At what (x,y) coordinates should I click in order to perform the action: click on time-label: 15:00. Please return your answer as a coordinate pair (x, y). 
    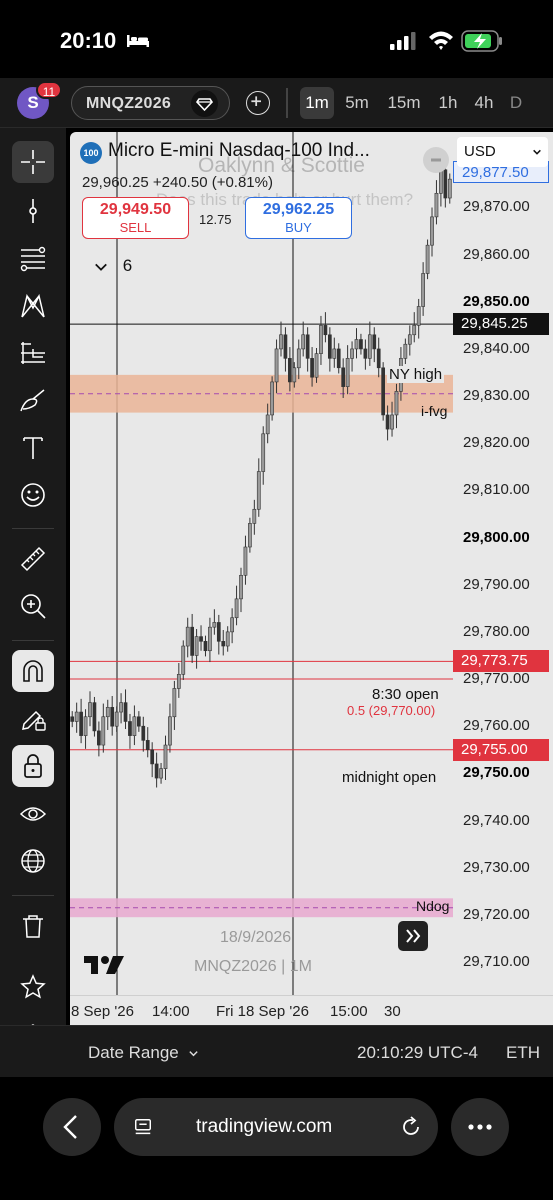
    Looking at the image, I should click on (349, 1011).